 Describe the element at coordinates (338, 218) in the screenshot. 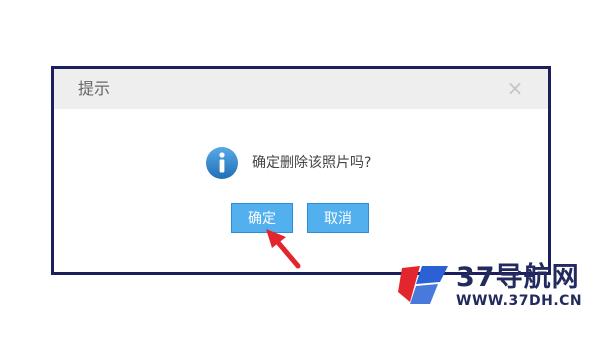

I see `cancel-button: 取消` at that location.